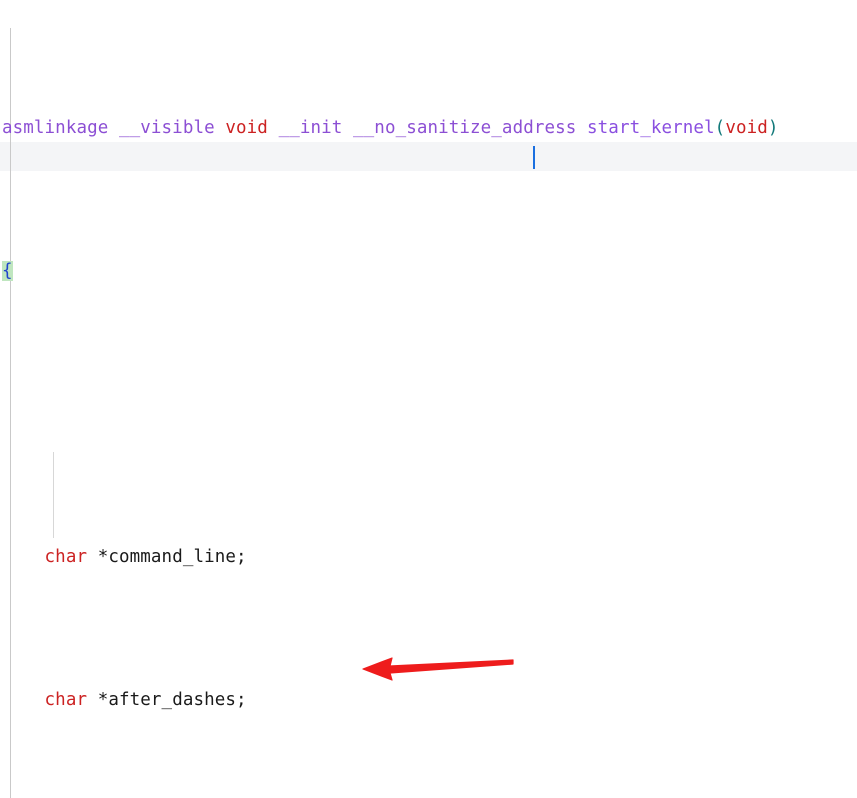 The image size is (857, 798). What do you see at coordinates (310, 128) in the screenshot?
I see `token-init-attr: __init` at bounding box center [310, 128].